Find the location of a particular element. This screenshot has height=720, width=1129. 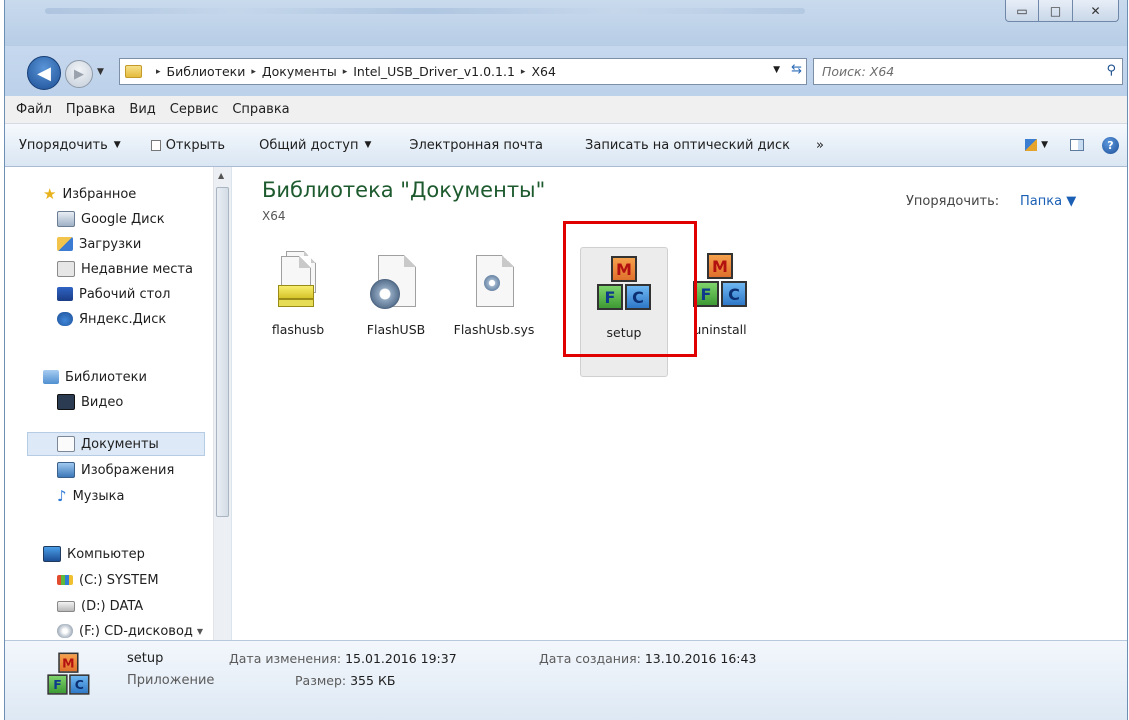

open-button: Открыть is located at coordinates (185, 145).